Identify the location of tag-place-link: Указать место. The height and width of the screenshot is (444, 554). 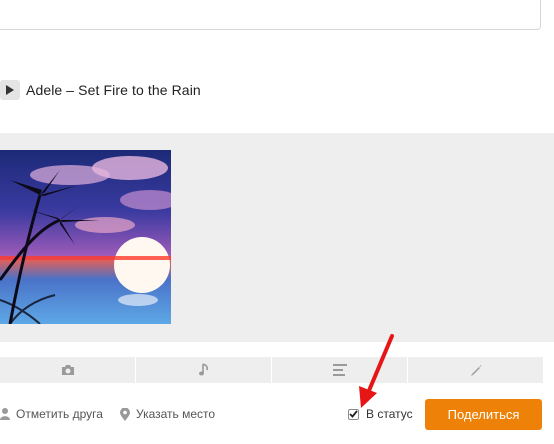
(167, 414).